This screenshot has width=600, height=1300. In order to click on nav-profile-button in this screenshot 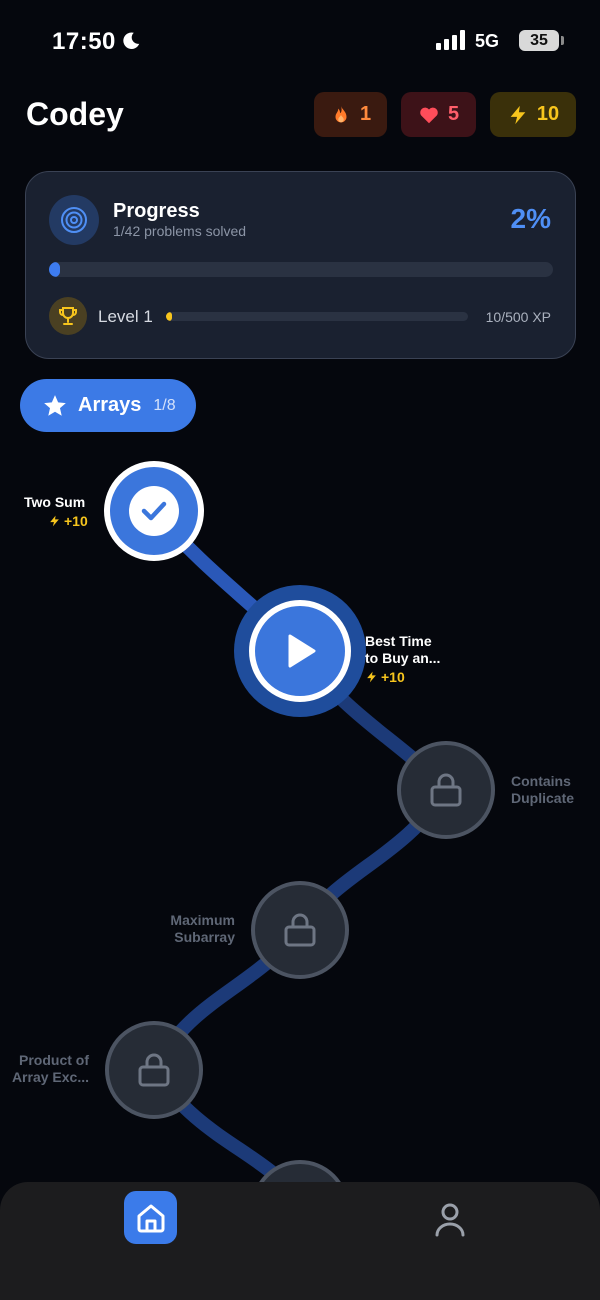, I will do `click(450, 1220)`.